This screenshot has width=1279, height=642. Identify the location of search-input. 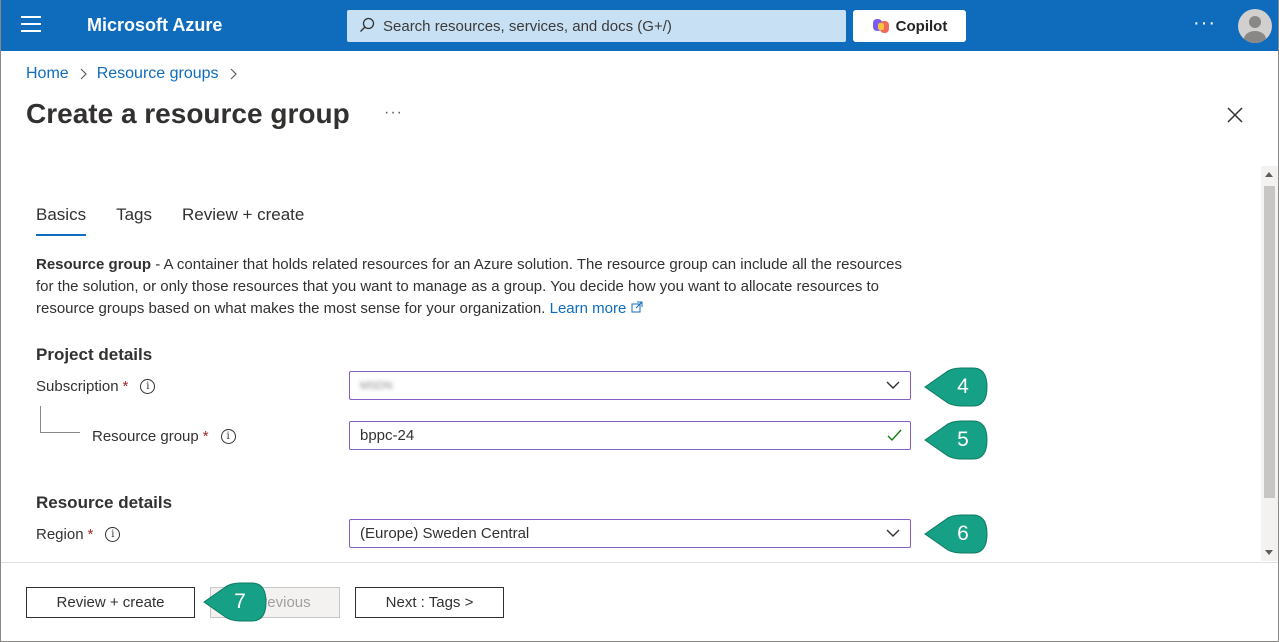
(610, 26).